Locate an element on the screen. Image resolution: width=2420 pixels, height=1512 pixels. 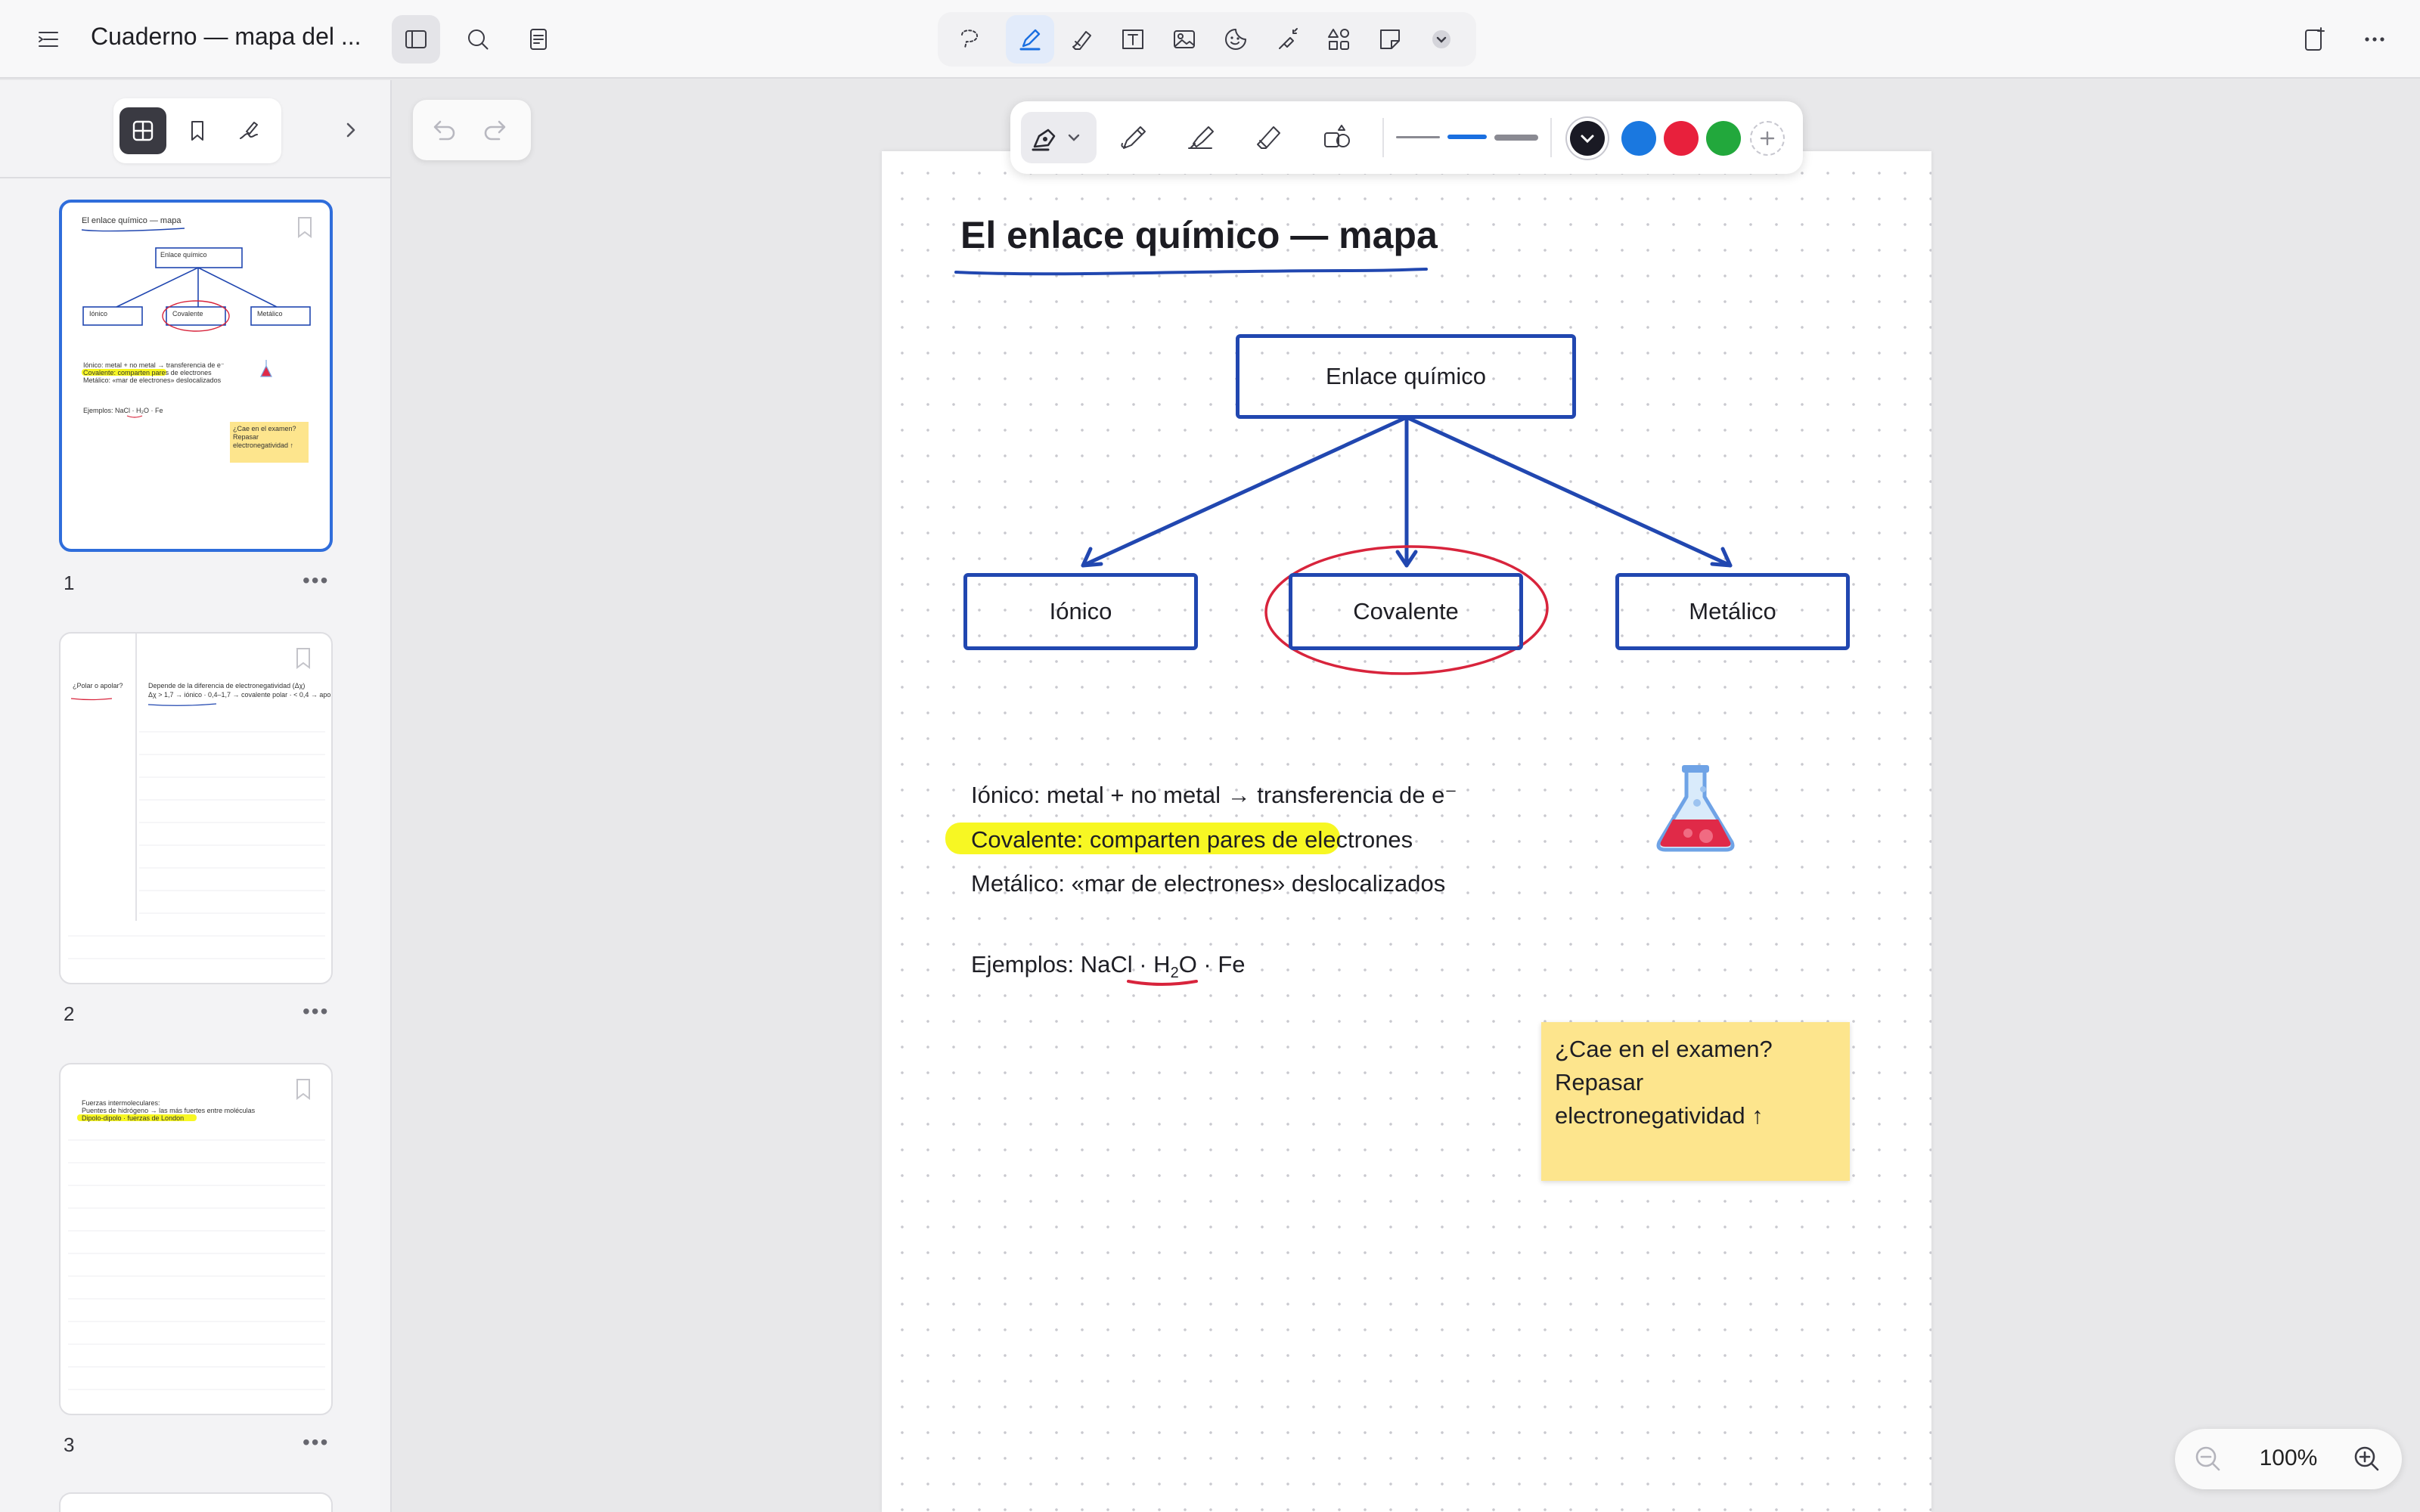
undo-redo-group is located at coordinates (472, 130).